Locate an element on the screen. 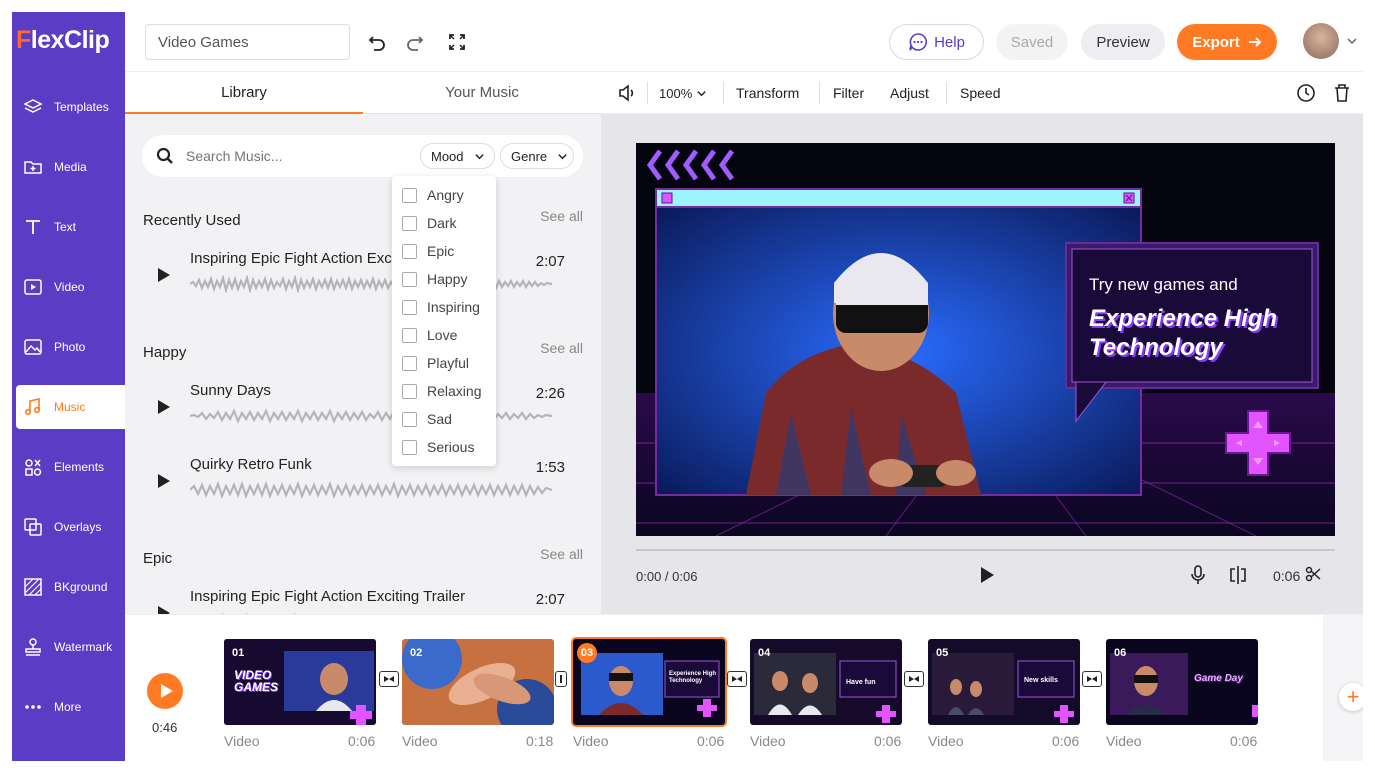 The height and width of the screenshot is (773, 1375). zoom-select: 100% is located at coordinates (683, 93).